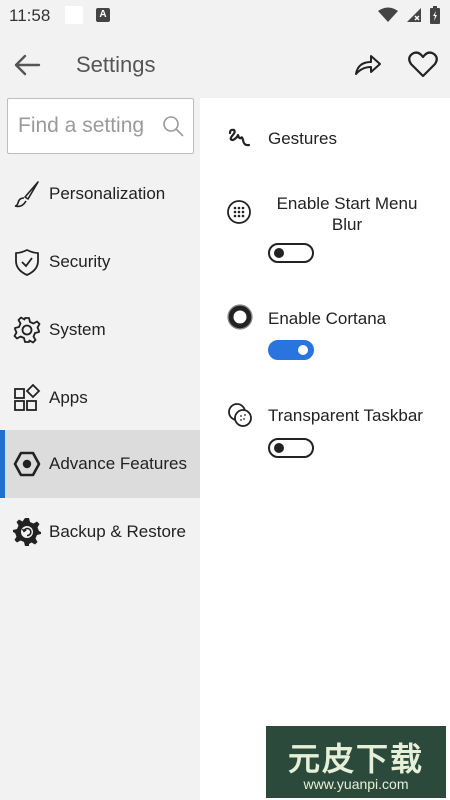  Describe the element at coordinates (302, 138) in the screenshot. I see `option-label: Gestures` at that location.